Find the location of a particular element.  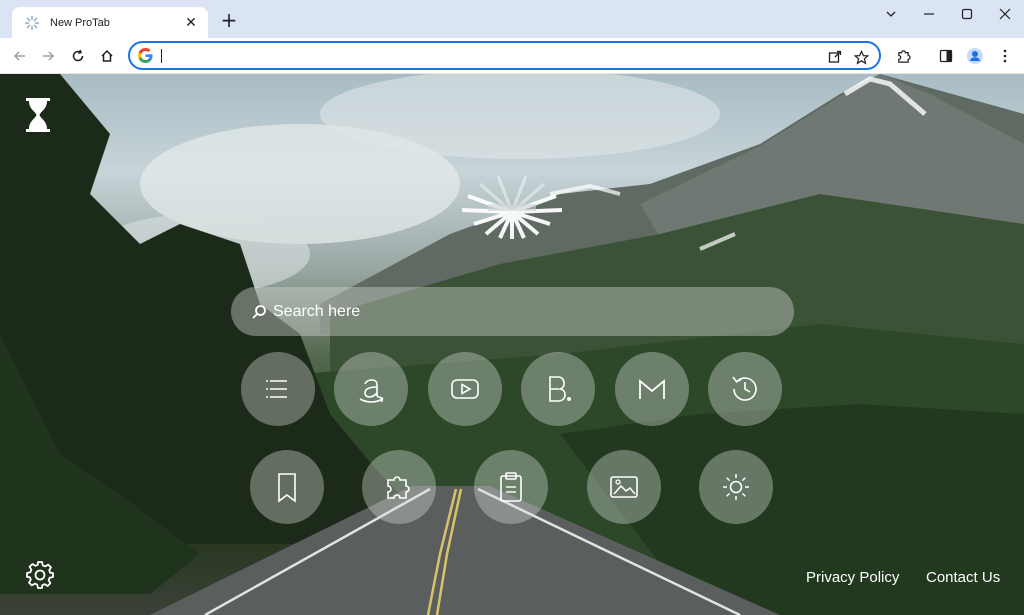

search-input is located at coordinates (533, 311).